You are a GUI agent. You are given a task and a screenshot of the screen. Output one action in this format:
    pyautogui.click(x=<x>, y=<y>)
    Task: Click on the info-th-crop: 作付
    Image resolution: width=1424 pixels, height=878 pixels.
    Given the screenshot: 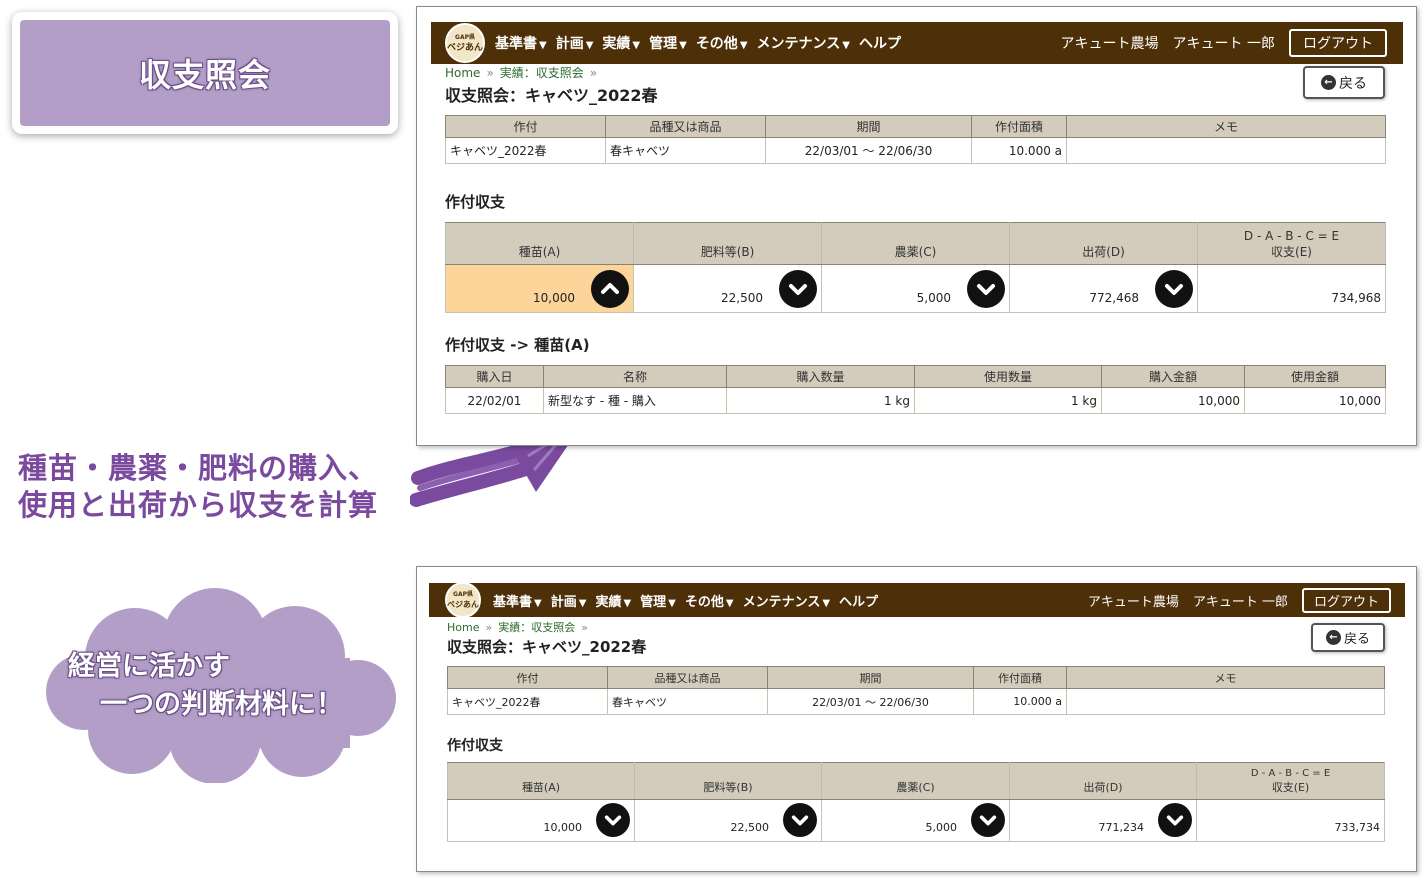 What is the action you would take?
    pyautogui.click(x=525, y=126)
    